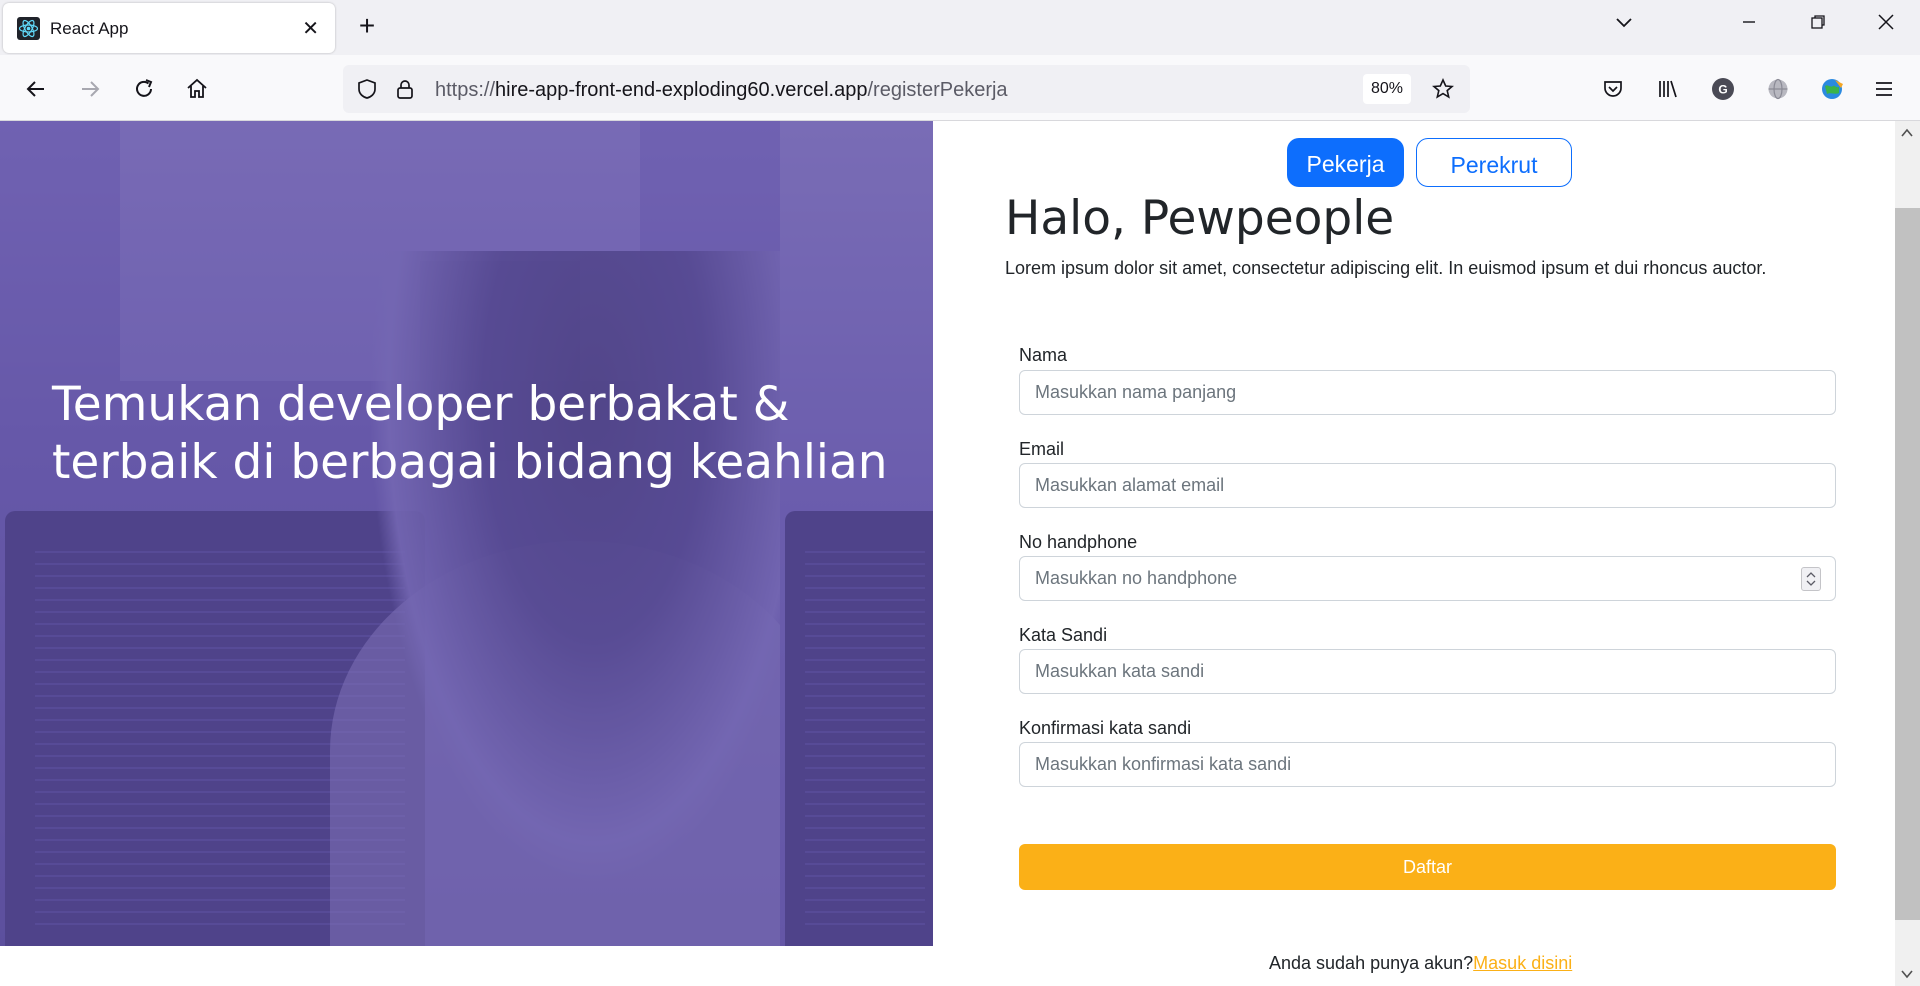 This screenshot has height=986, width=1920. Describe the element at coordinates (1427, 485) in the screenshot. I see `email-input: Masukkan alamat email` at that location.